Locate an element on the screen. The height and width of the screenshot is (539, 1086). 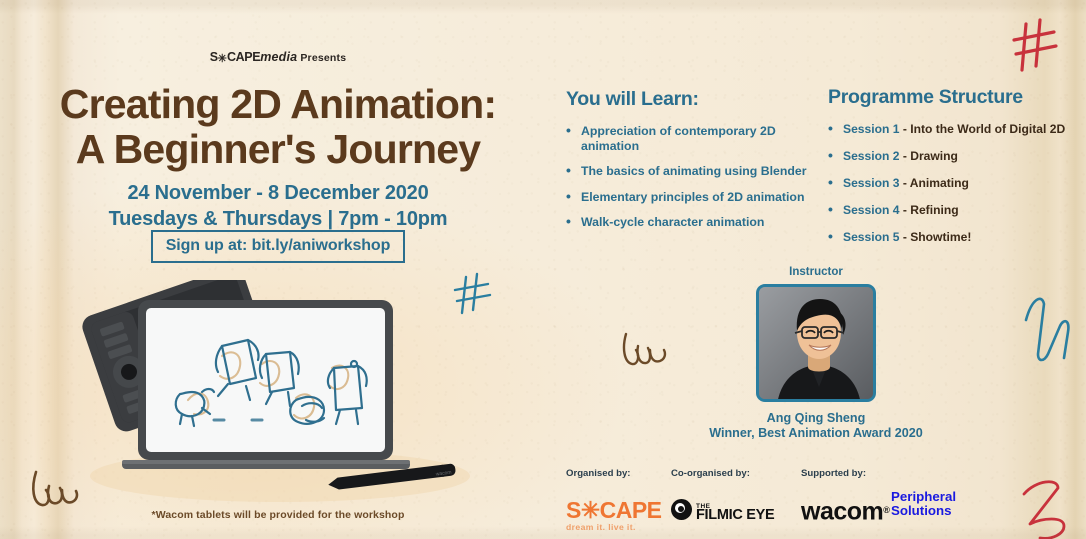
list-item: Session 4 - Refining is located at coordinates (956, 210).